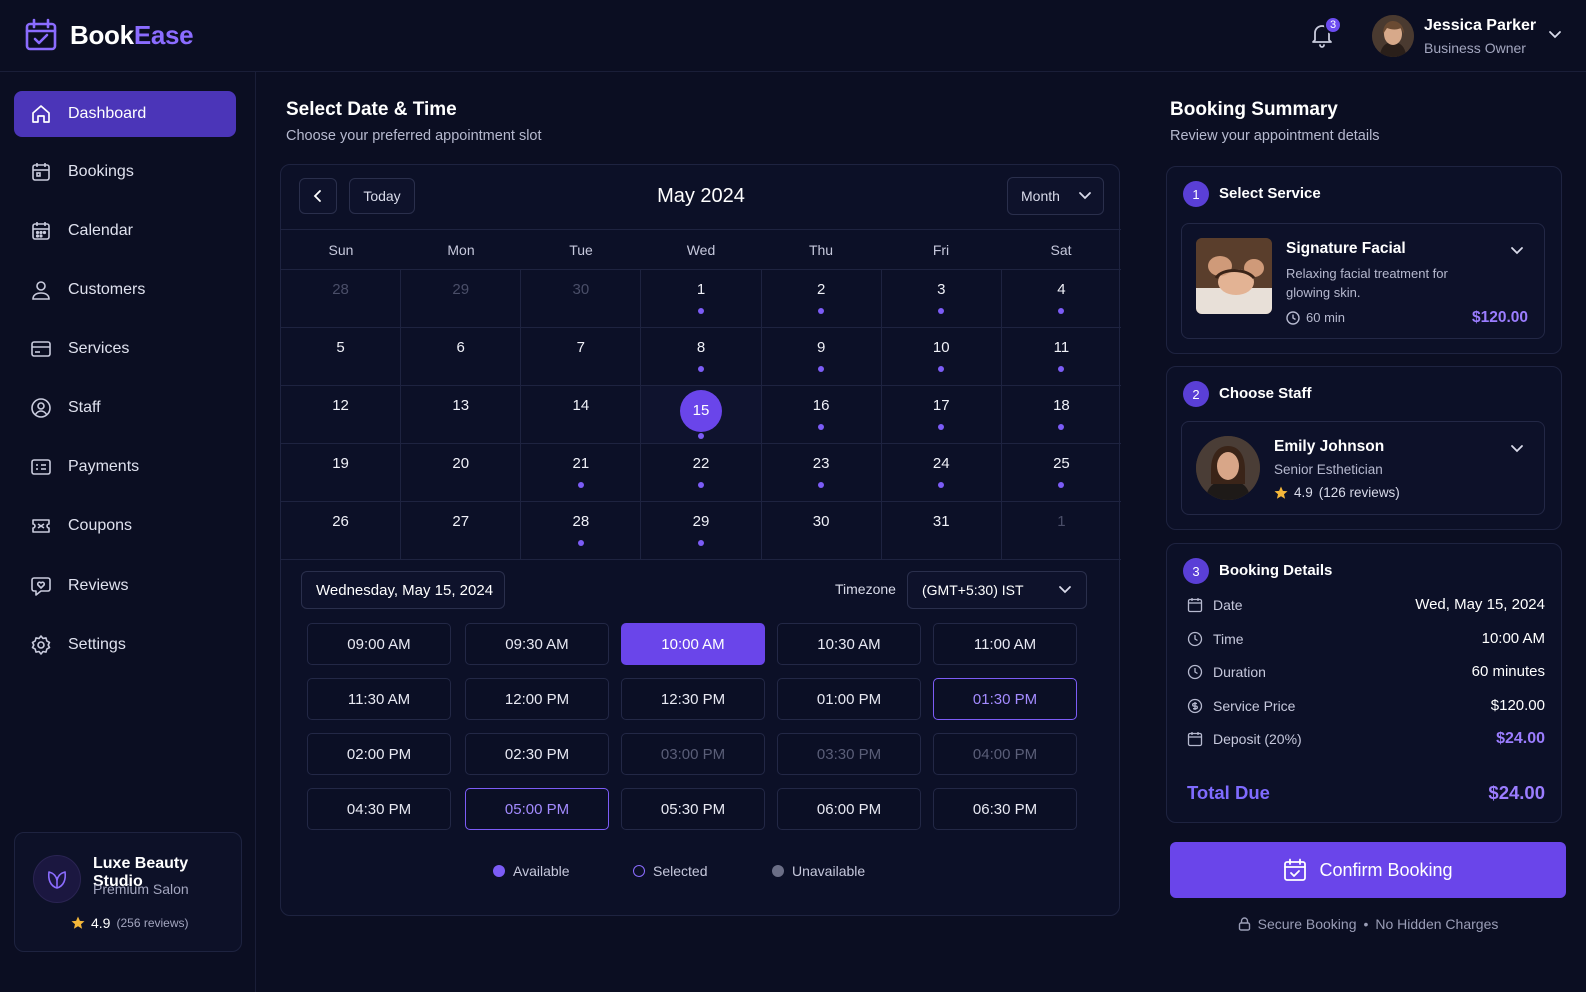 This screenshot has height=992, width=1586. I want to click on time-slot-button: 06:30 PM, so click(1005, 809).